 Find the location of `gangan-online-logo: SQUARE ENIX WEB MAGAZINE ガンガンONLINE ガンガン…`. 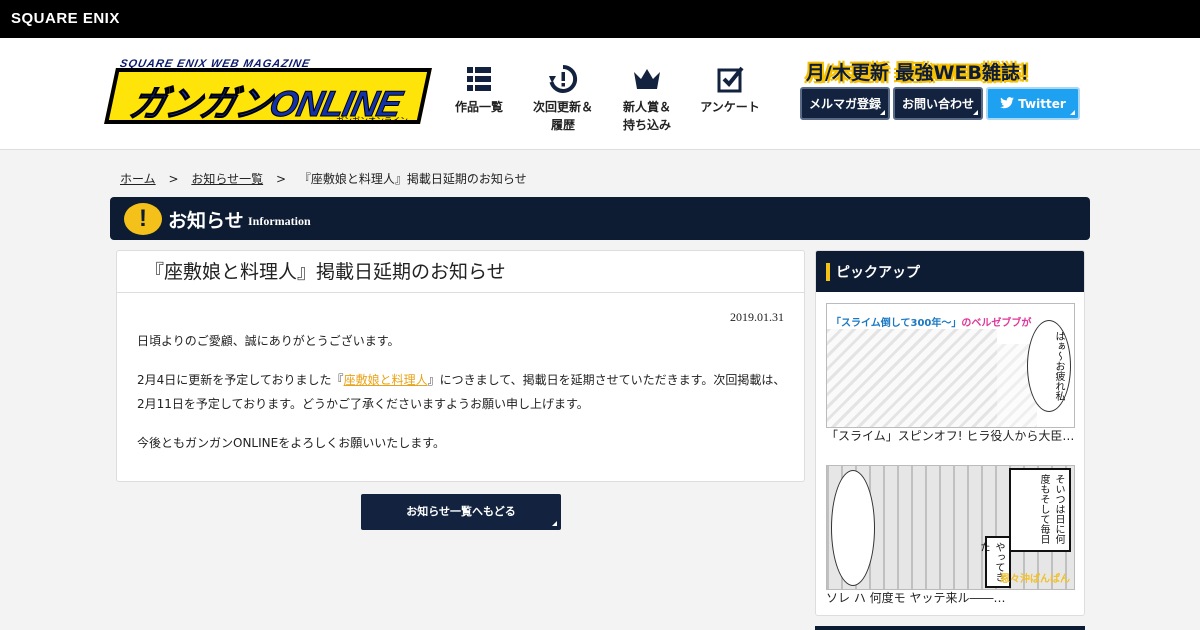

gangan-online-logo: SQUARE ENIX WEB MAGAZINE ガンガンONLINE ガンガン… is located at coordinates (268, 92).